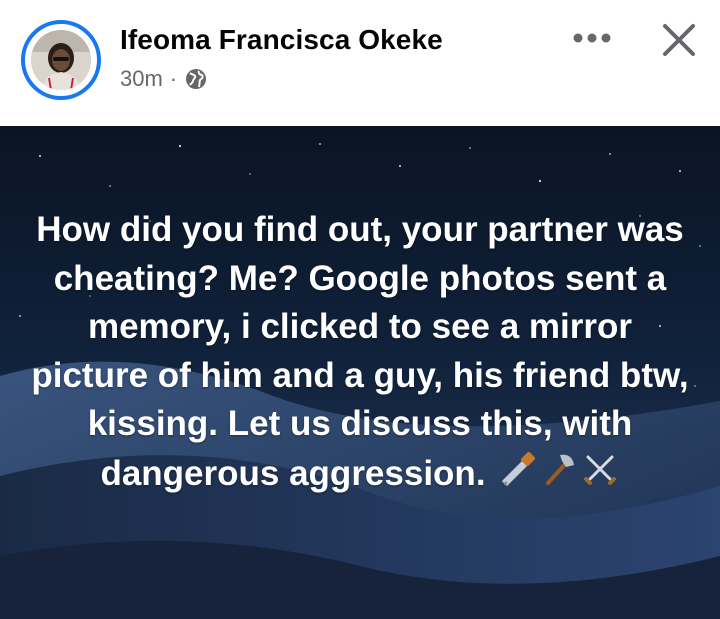 The image size is (720, 619). What do you see at coordinates (599, 470) in the screenshot?
I see `crossed-swords-icon` at bounding box center [599, 470].